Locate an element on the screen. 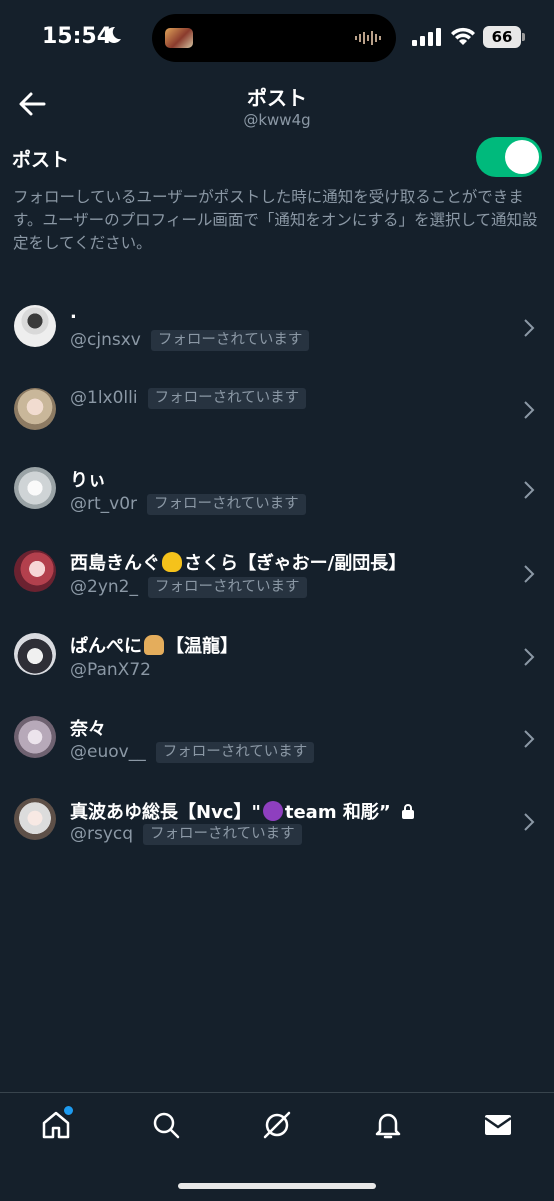 The height and width of the screenshot is (1201, 554). user-name: 真波あゆ総長【Nvc】" team 和彫” is located at coordinates (242, 811).